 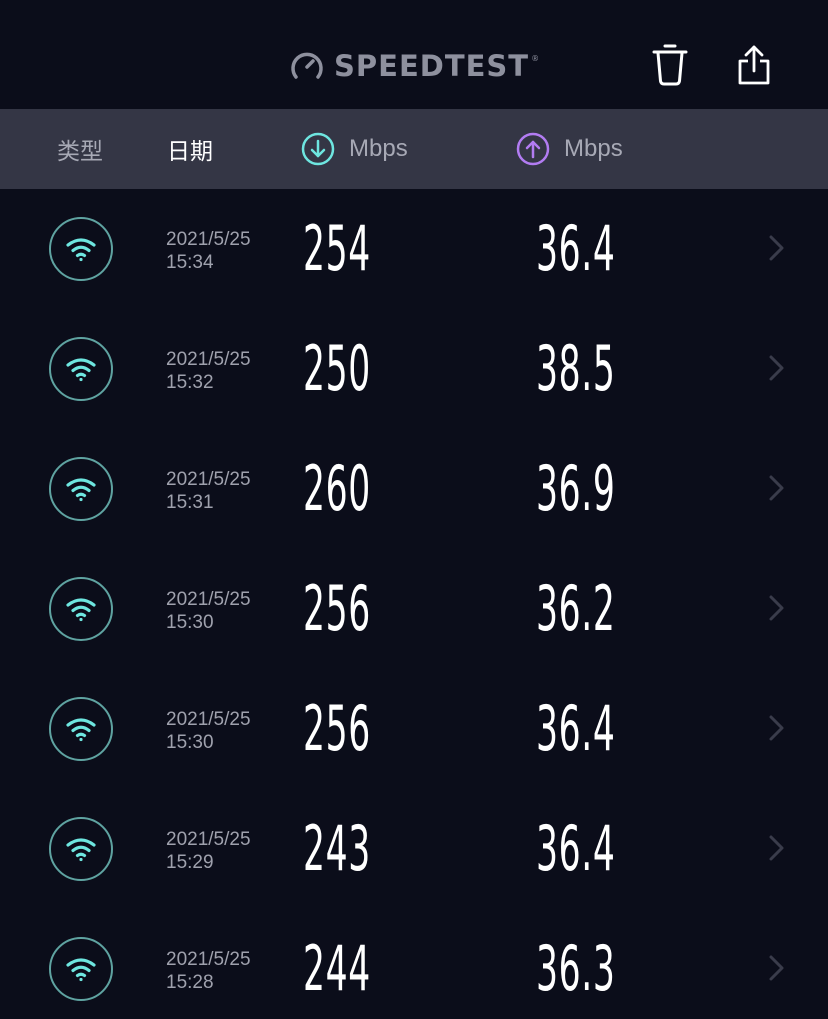 I want to click on column-header-download: Mbps, so click(x=354, y=149).